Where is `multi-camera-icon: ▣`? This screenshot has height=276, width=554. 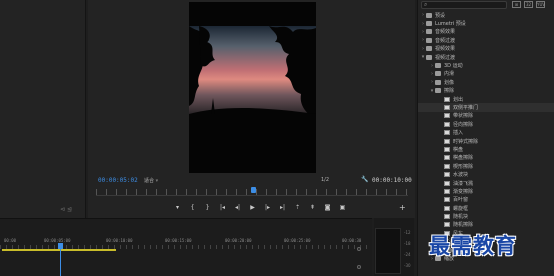 multi-camera-icon: ▣ is located at coordinates (342, 208).